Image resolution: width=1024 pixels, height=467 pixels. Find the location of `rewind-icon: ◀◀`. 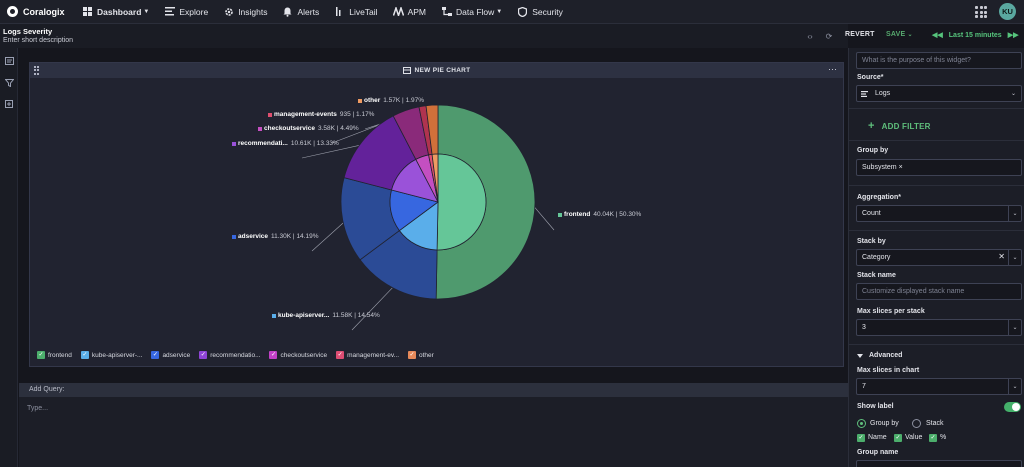

rewind-icon: ◀◀ is located at coordinates (937, 35).